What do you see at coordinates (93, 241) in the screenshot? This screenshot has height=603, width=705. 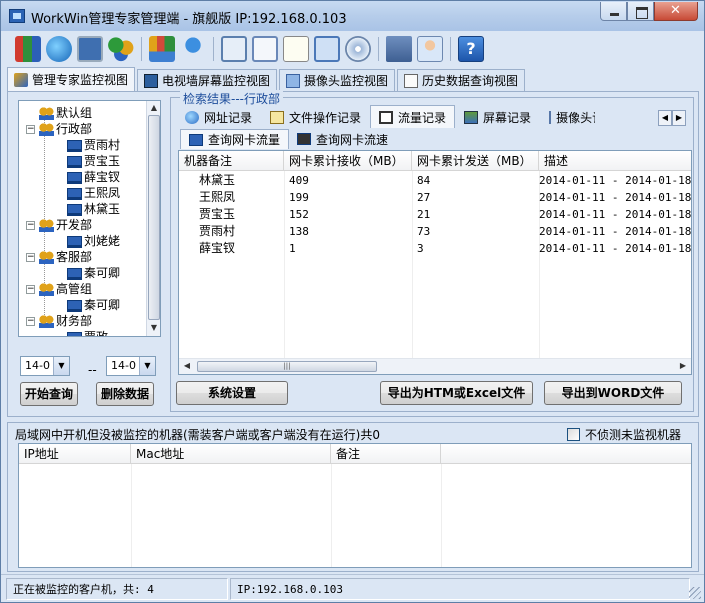 I see `tree-node-pc: 刘姥姥` at bounding box center [93, 241].